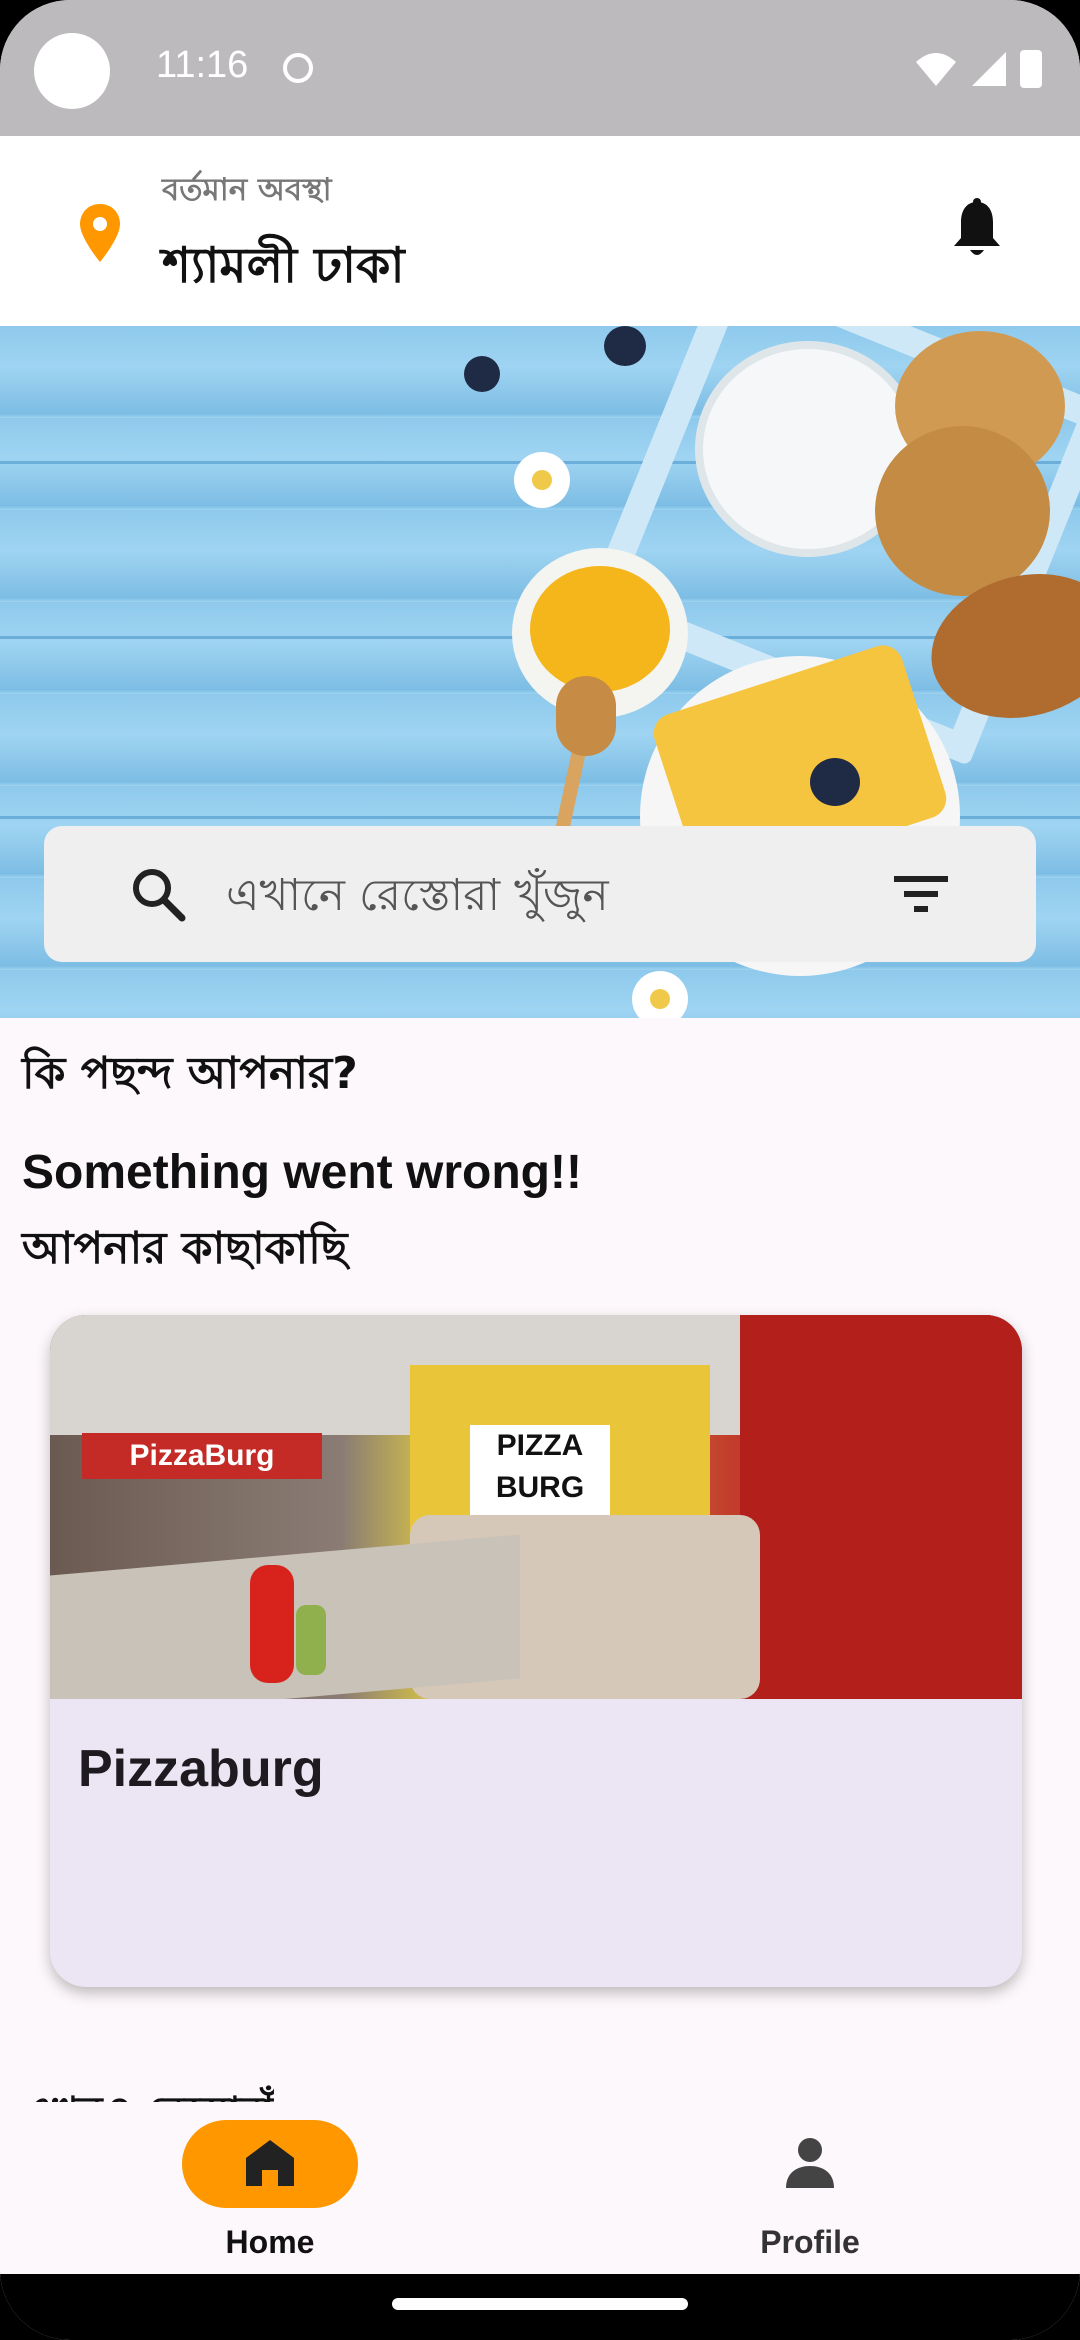 The height and width of the screenshot is (2340, 1080). Describe the element at coordinates (556, 895) in the screenshot. I see `search-input` at that location.